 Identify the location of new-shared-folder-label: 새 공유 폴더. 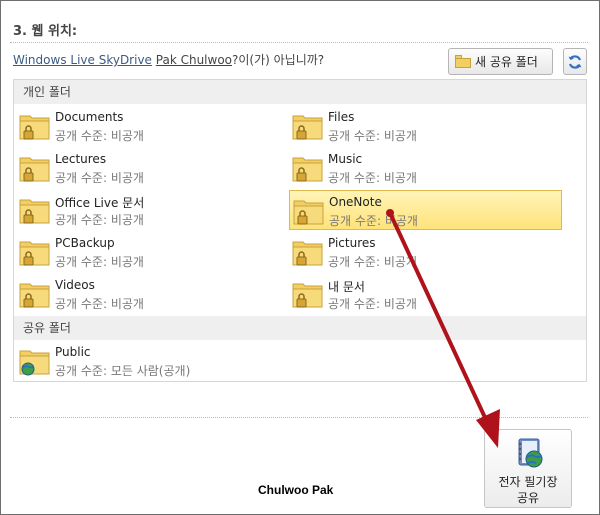
(506, 62).